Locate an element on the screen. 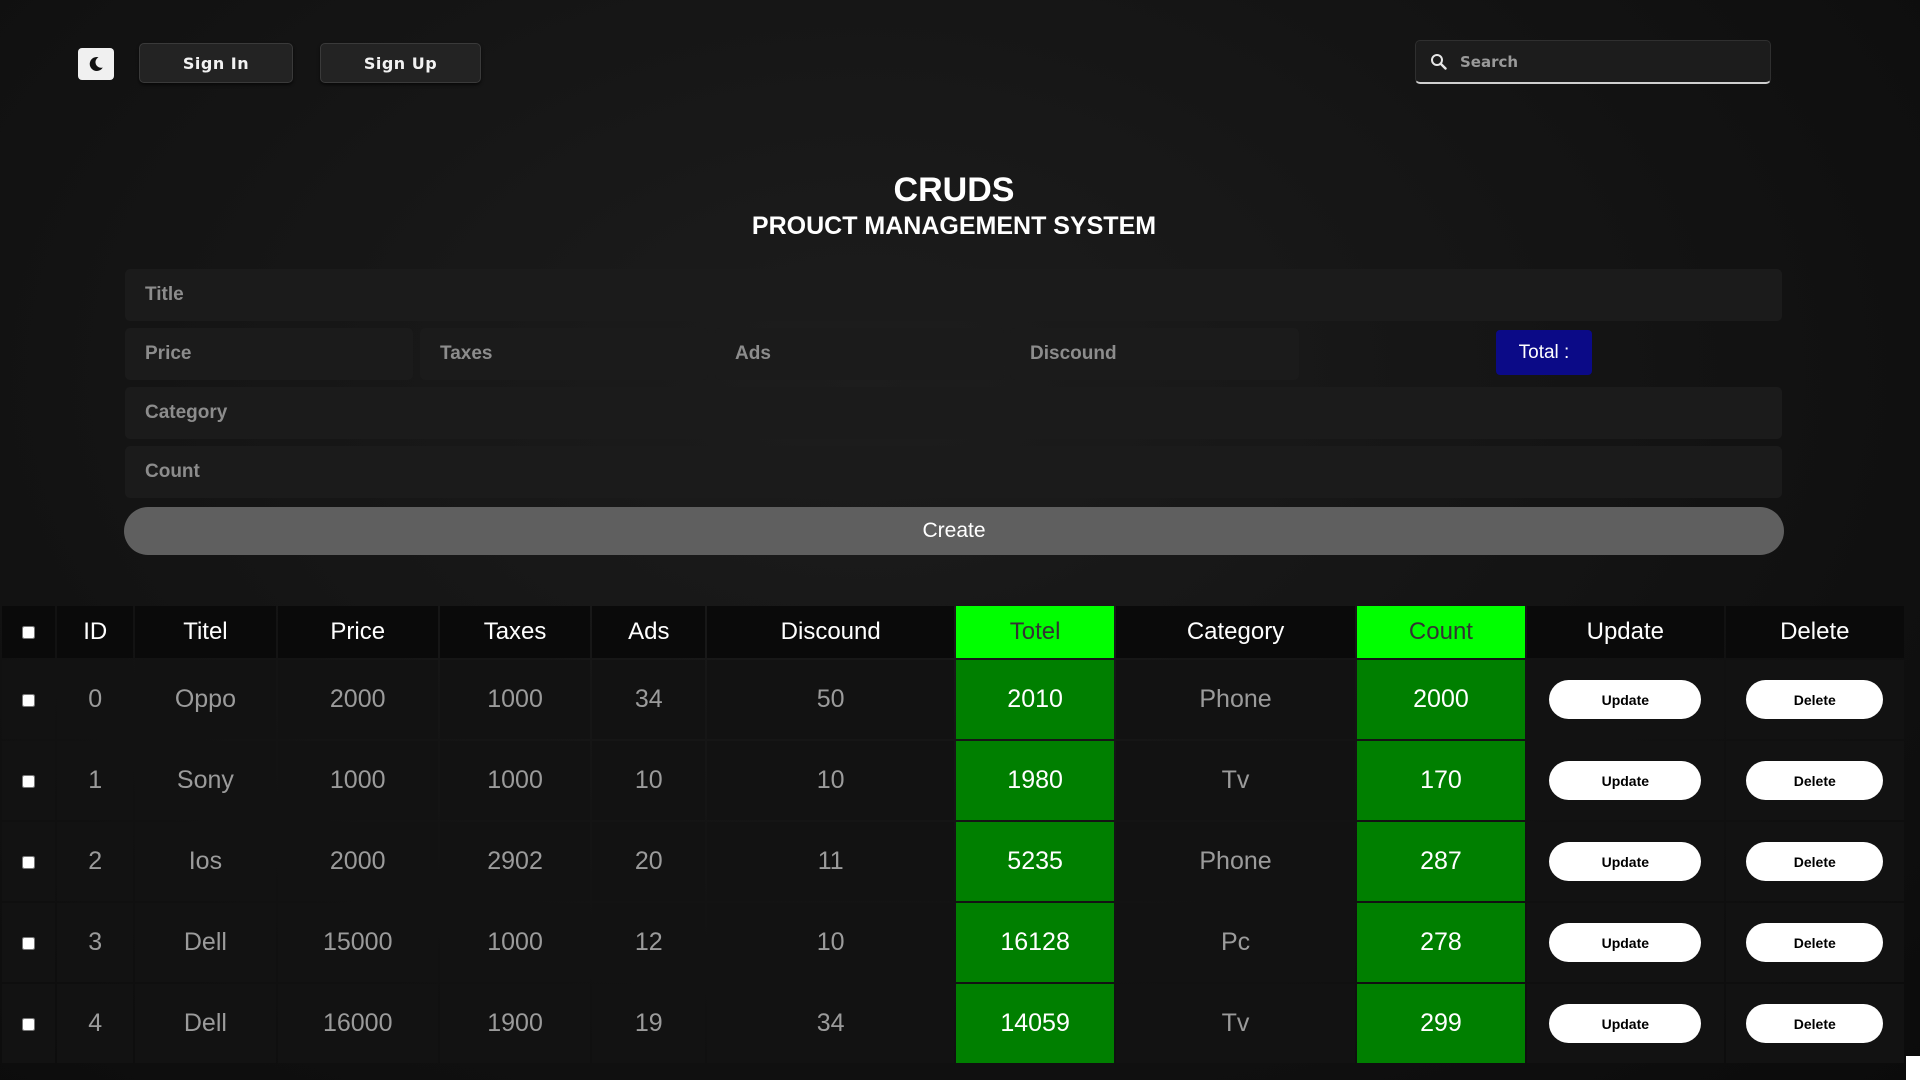 This screenshot has height=1080, width=1920. select-all-header is located at coordinates (29, 632).